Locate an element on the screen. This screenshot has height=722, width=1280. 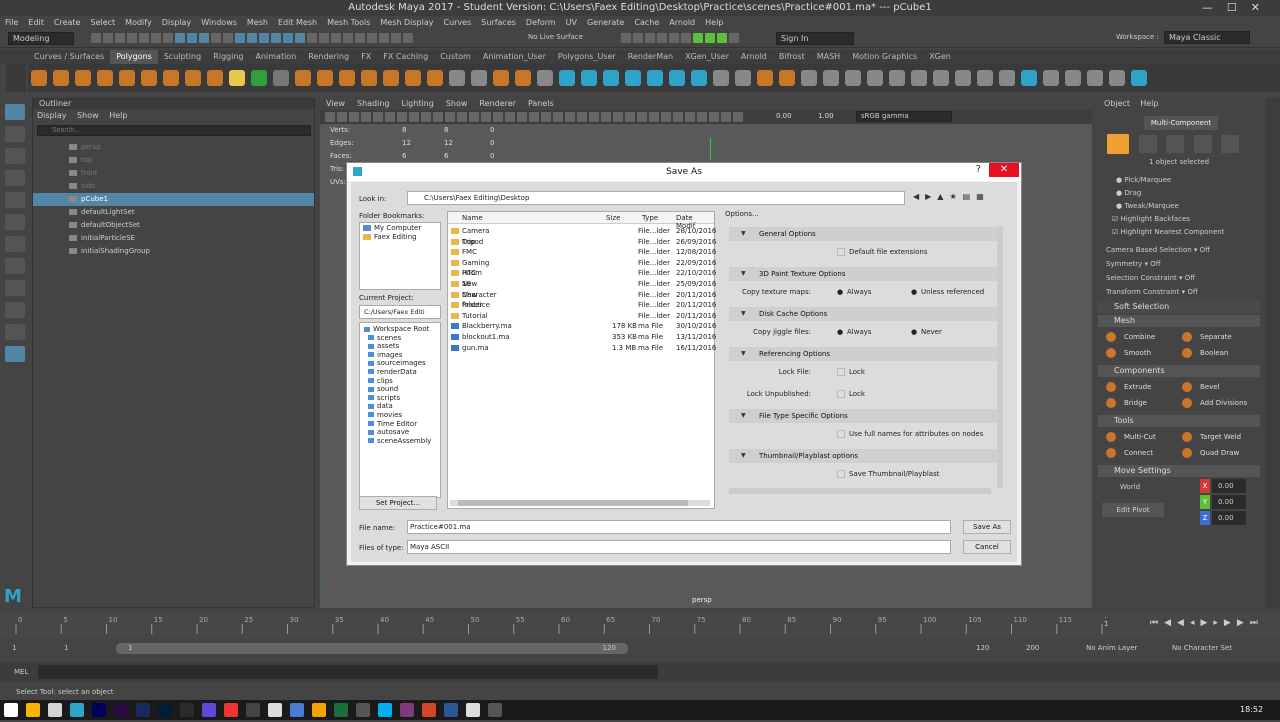
pick-option-drag: ● Drag is located at coordinates (1188, 193).